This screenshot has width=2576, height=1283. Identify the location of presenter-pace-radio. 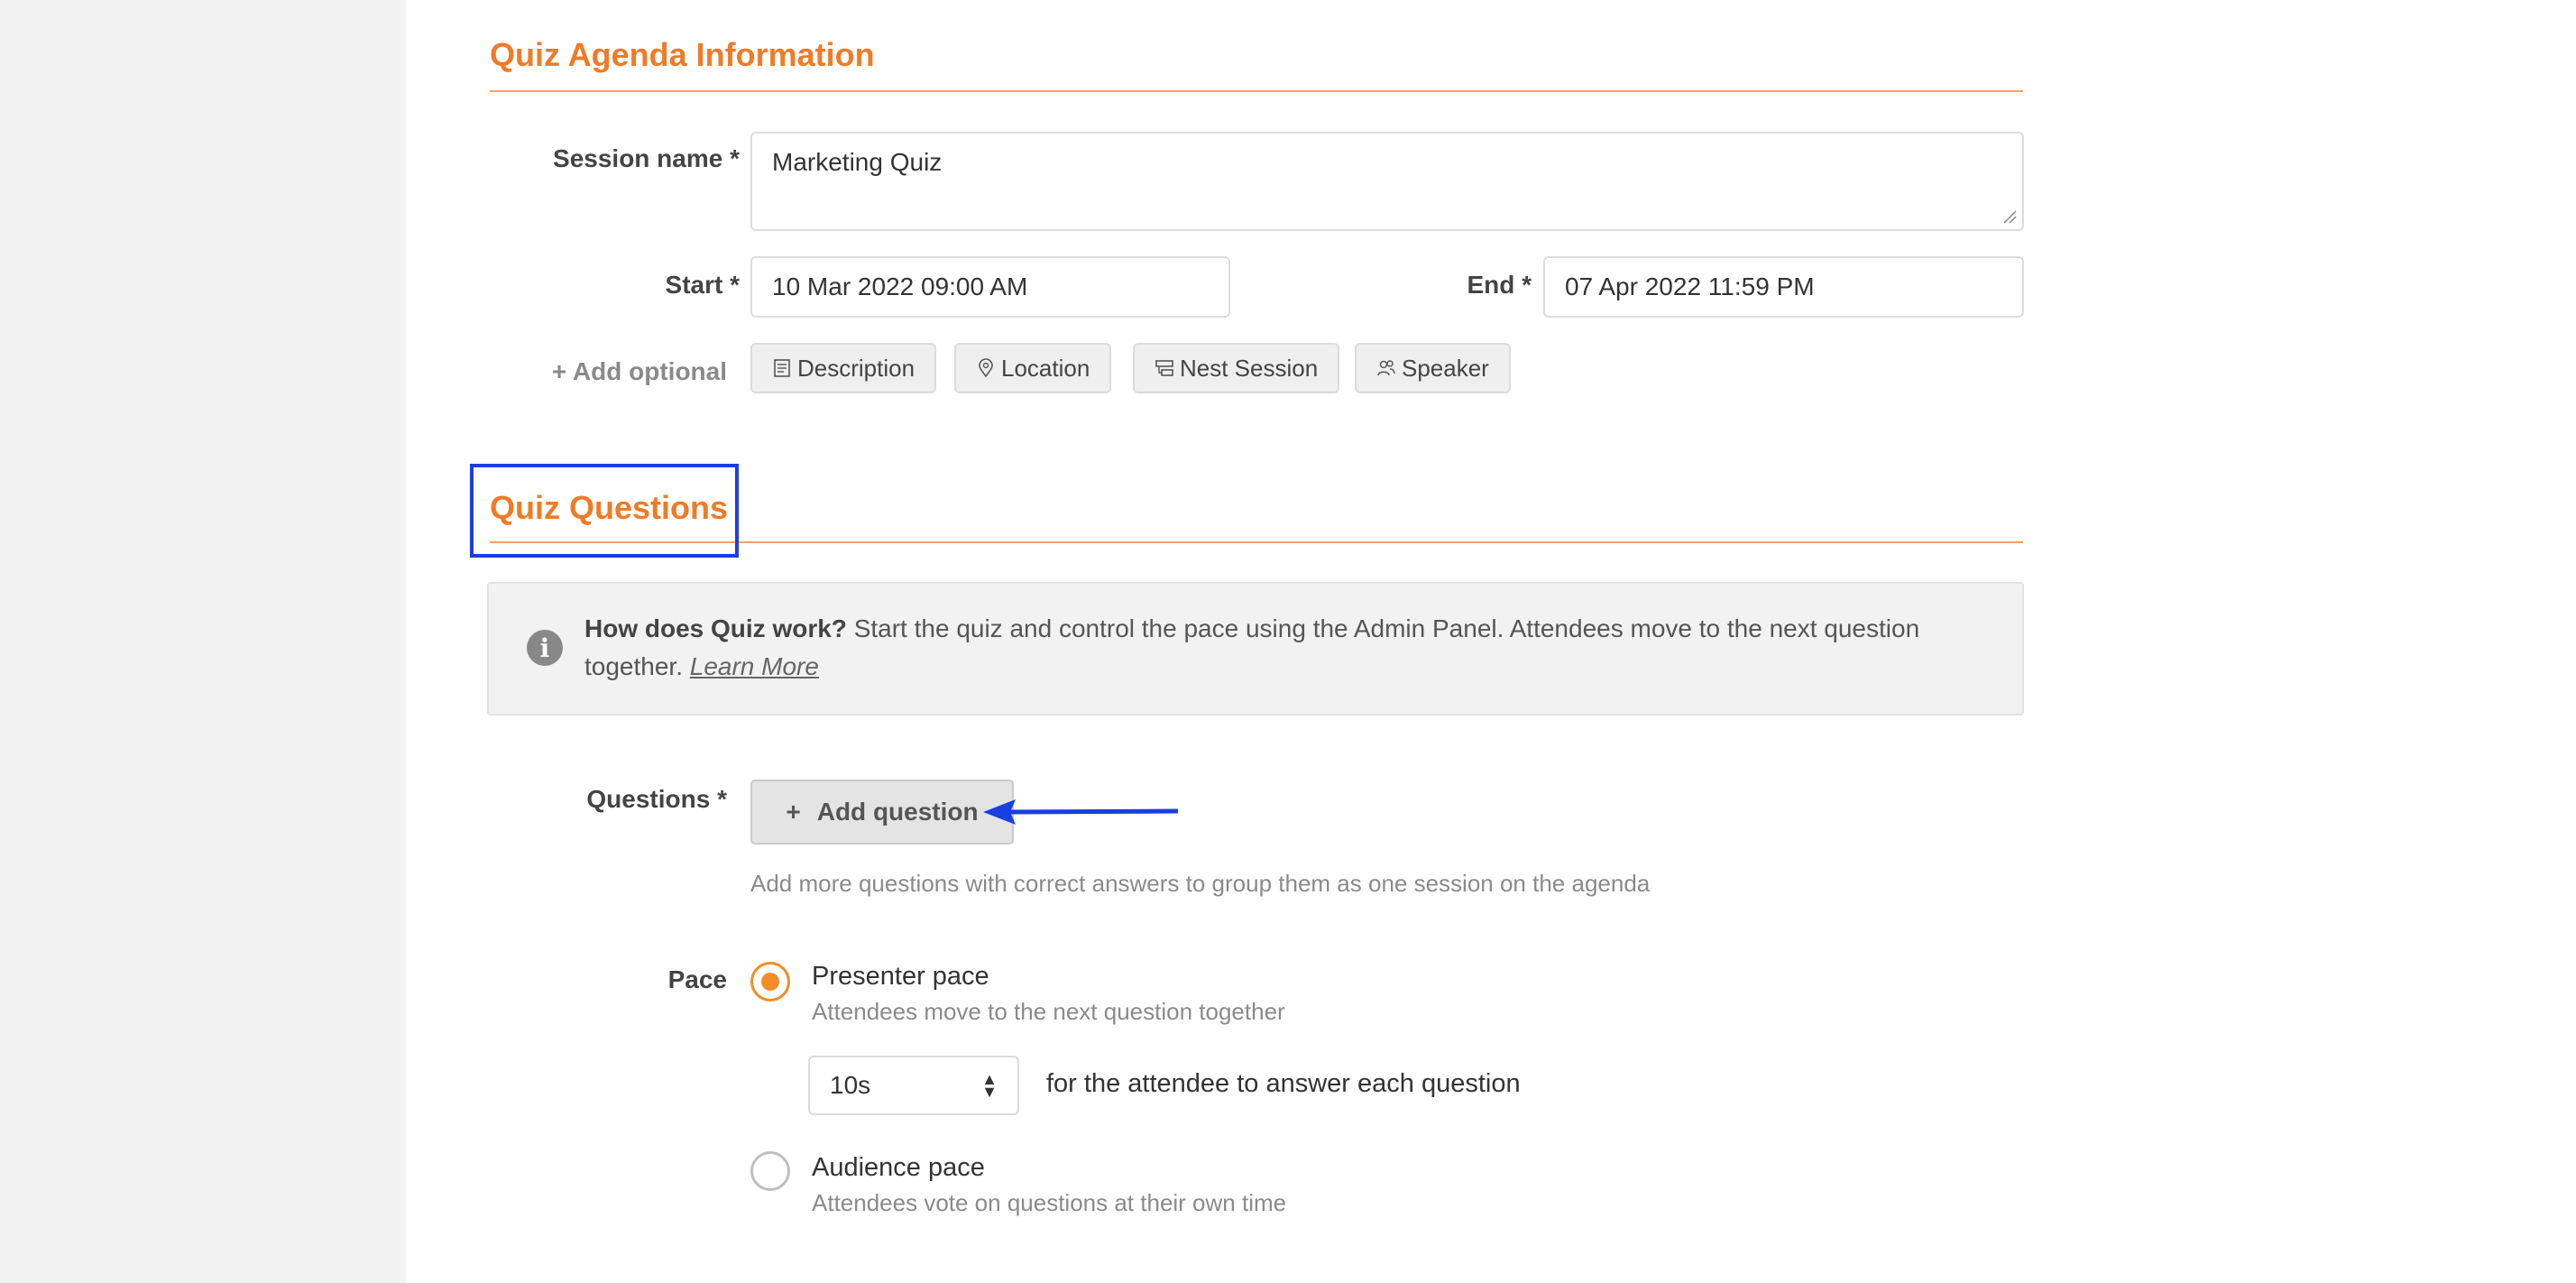
(770, 981).